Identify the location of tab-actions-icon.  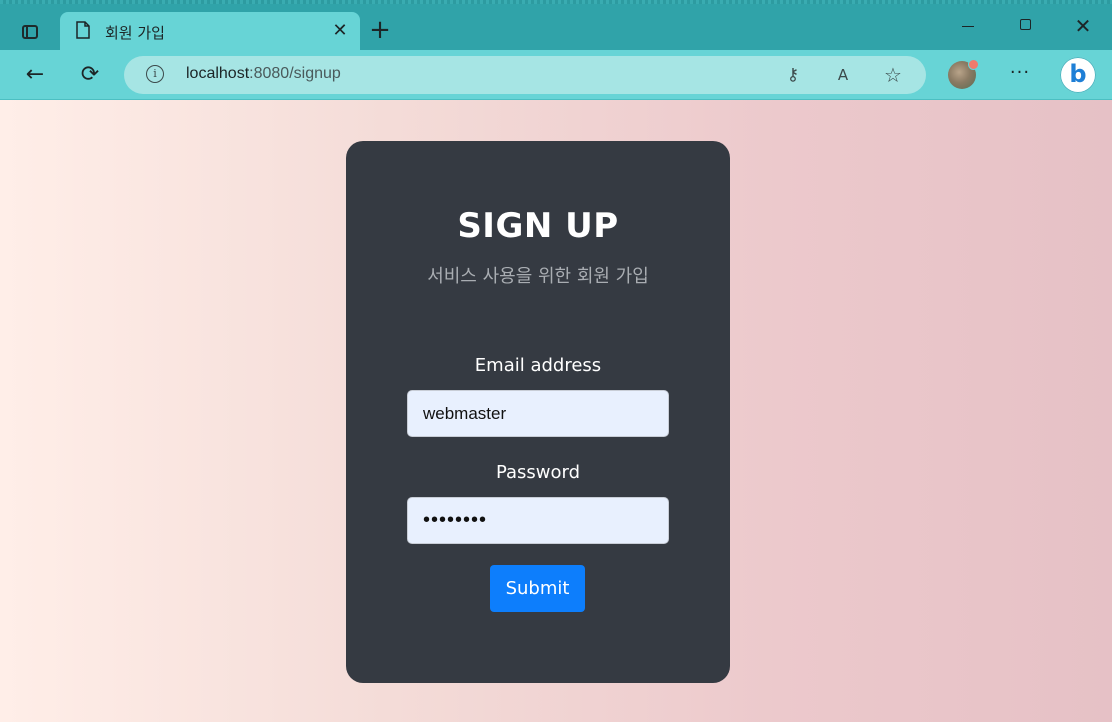
(30, 32).